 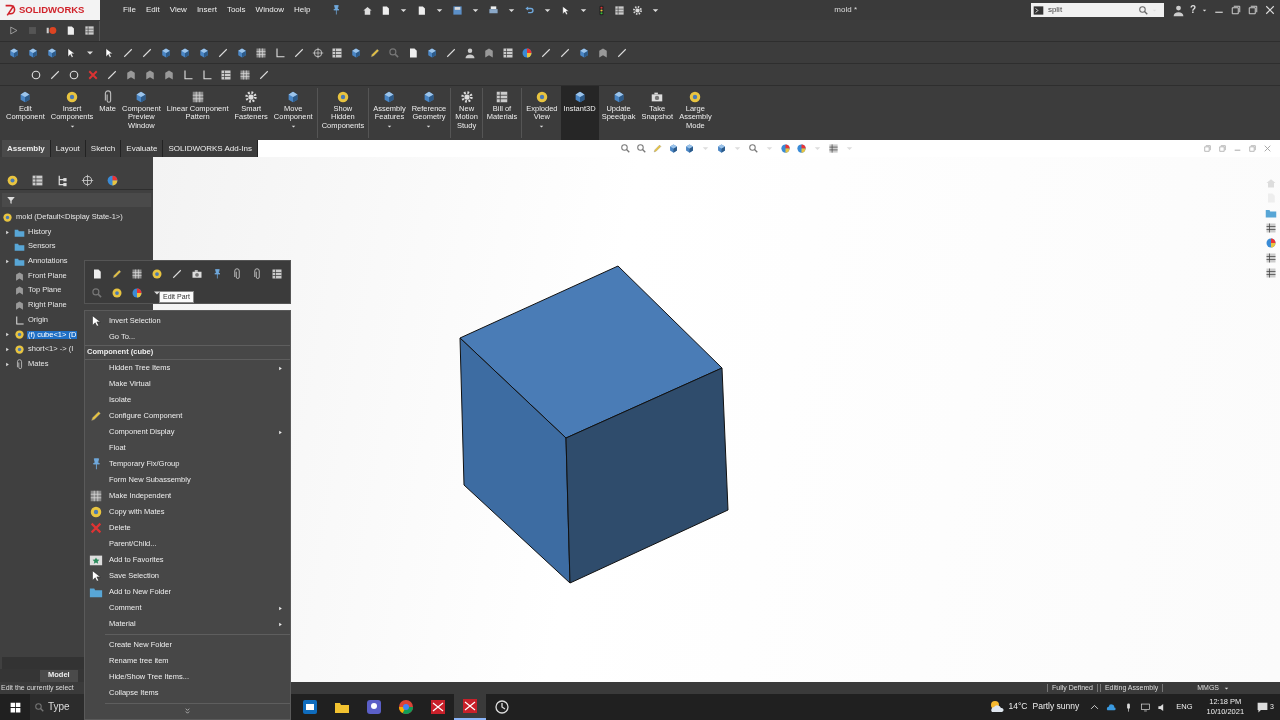 What do you see at coordinates (178, 10) in the screenshot?
I see `menu-item: View` at bounding box center [178, 10].